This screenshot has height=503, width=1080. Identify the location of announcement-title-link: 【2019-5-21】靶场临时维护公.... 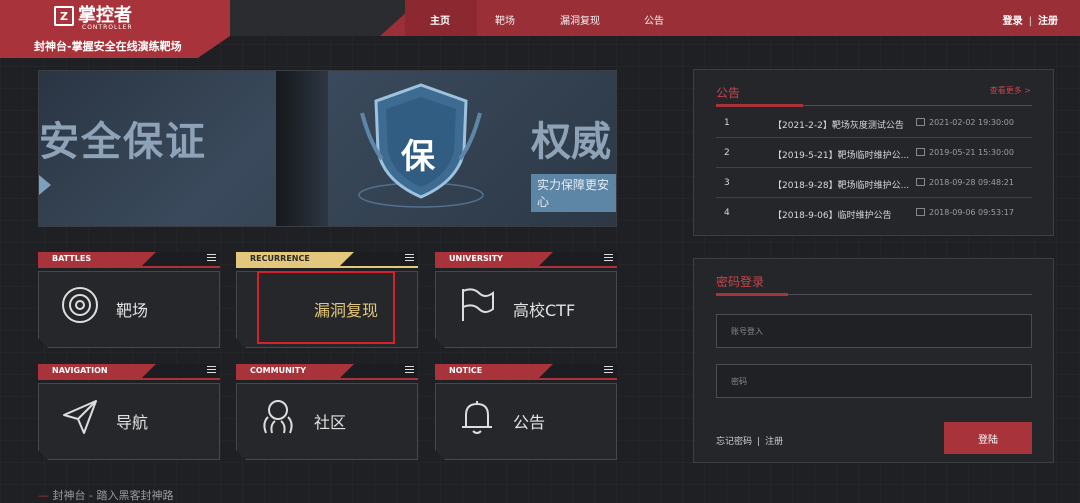
(841, 154).